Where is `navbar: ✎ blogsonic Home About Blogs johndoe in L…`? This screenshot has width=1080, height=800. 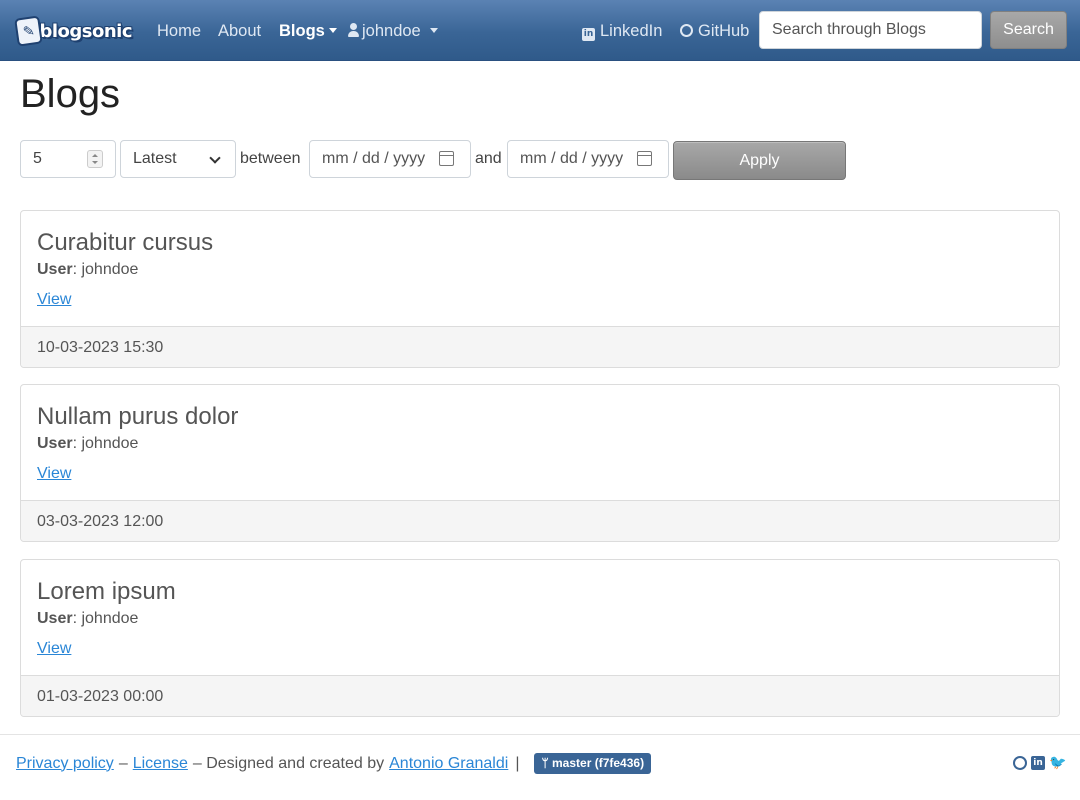
navbar: ✎ blogsonic Home About Blogs johndoe in L… is located at coordinates (540, 30).